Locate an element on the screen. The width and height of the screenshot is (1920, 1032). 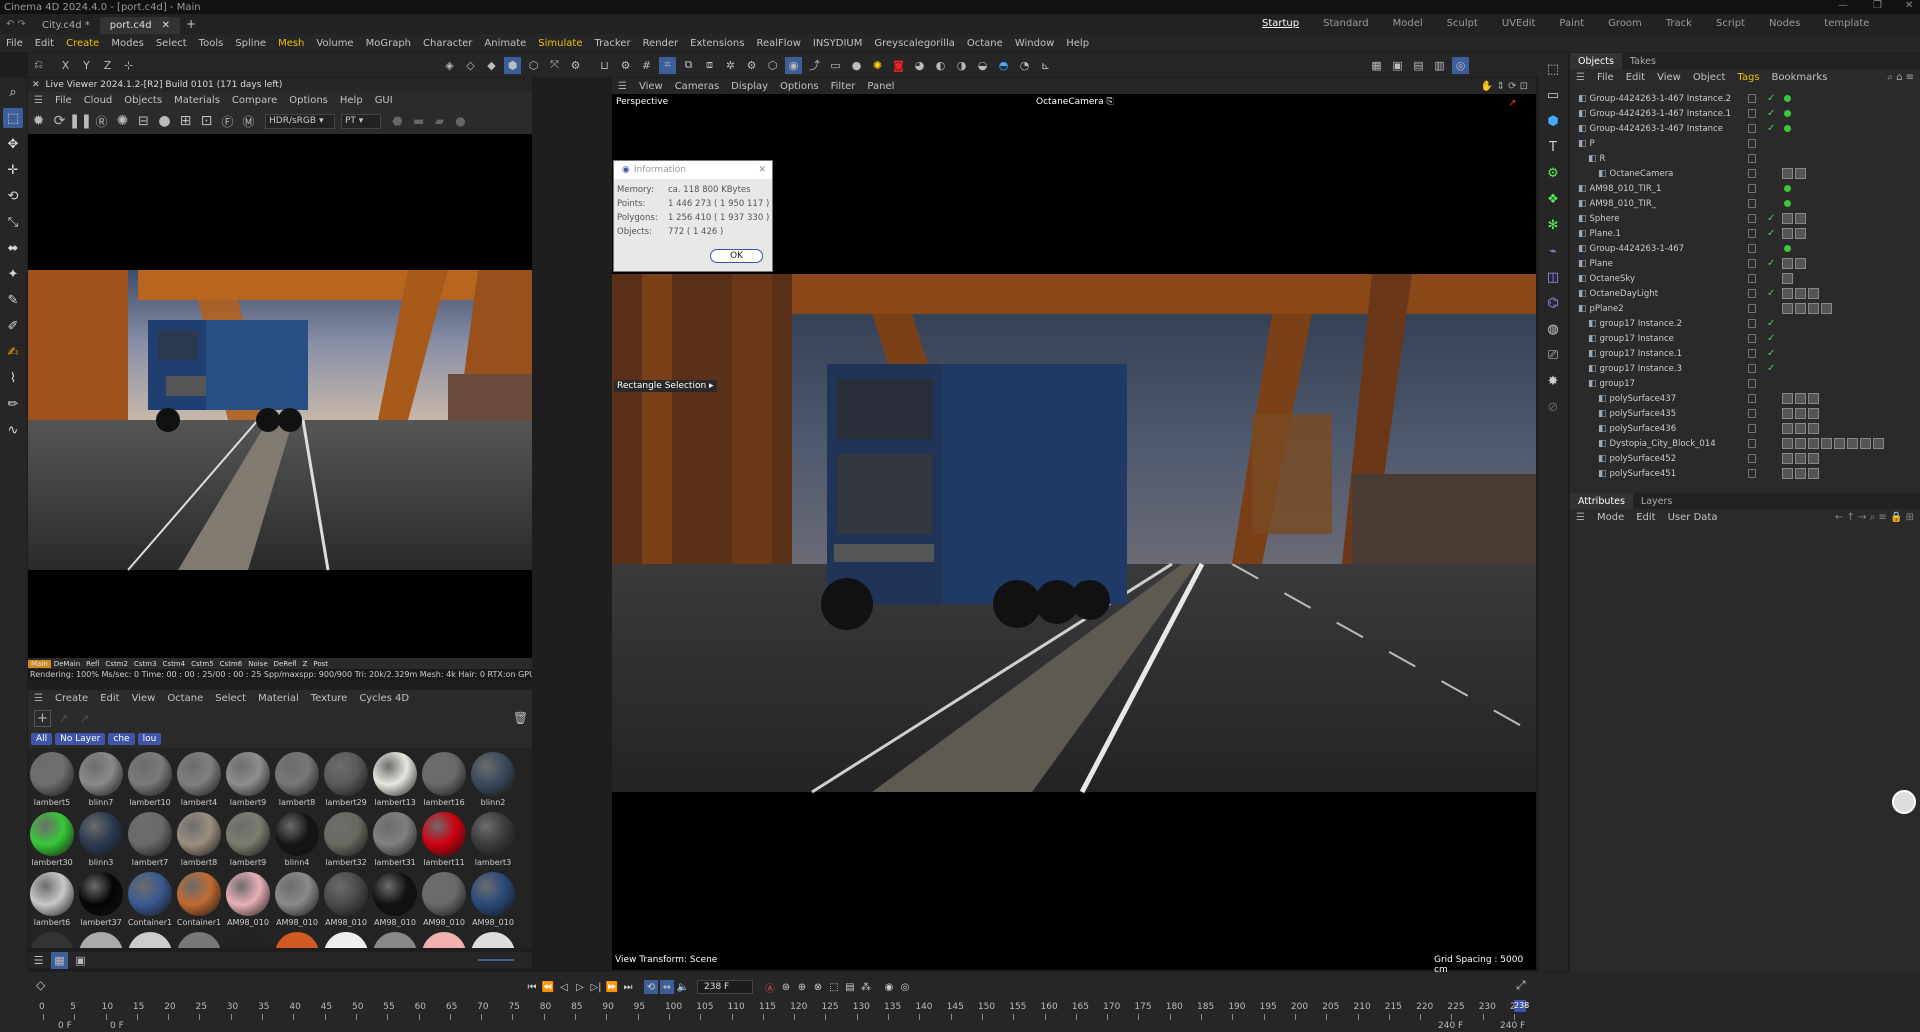
trash-icon: 🗑 is located at coordinates (520, 718).